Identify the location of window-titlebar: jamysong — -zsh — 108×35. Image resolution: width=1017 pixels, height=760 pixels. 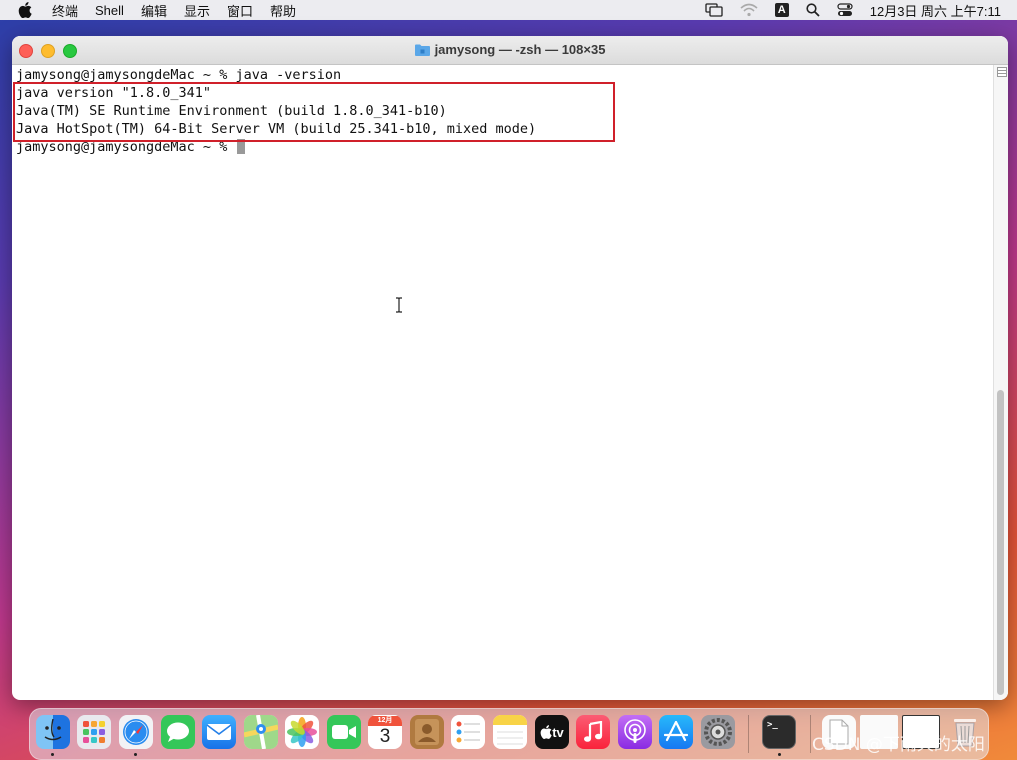
(510, 50).